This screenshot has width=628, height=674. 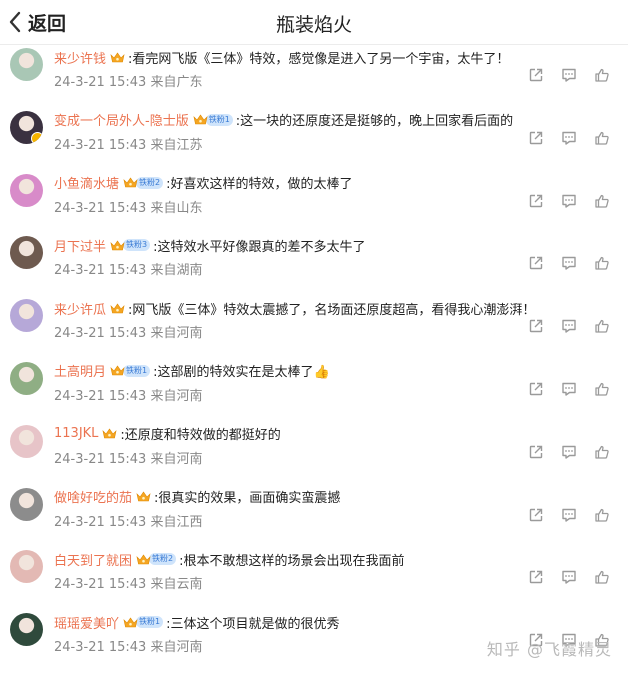 I want to click on comment-row: 113JKL:还原度和特效做的都挺好的 24-3-21 15:43 来自河南, so click(x=314, y=453).